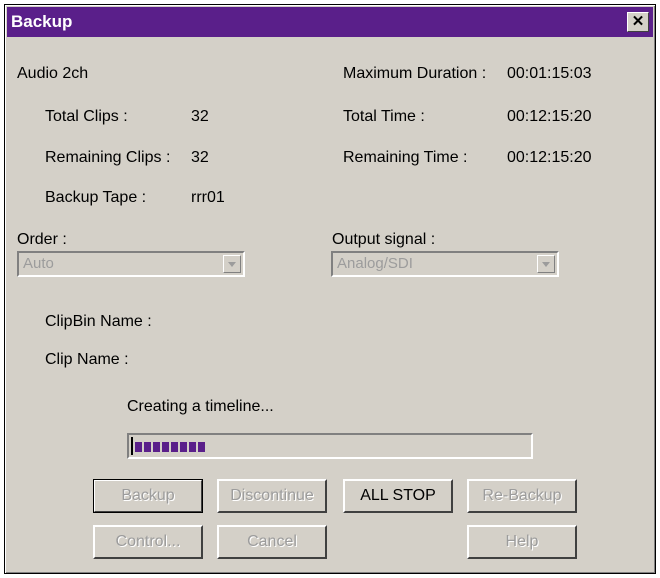 The height and width of the screenshot is (578, 660). I want to click on max-duration-label: Maximum Duration :, so click(415, 73).